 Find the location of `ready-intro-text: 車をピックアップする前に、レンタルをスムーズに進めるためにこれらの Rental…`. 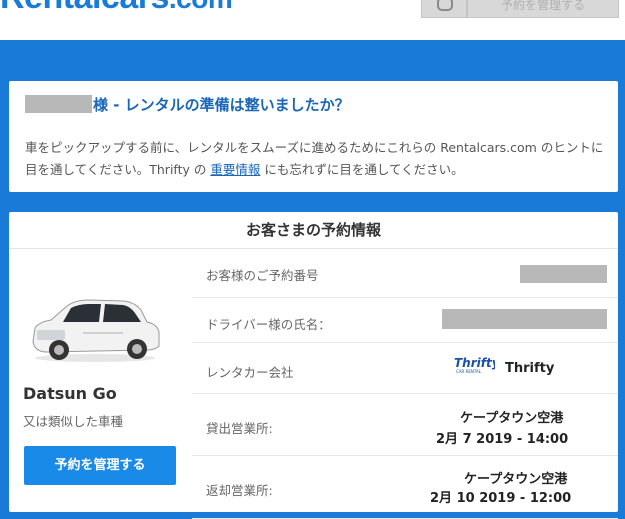

ready-intro-text: 車をピックアップする前に、レンタルをスムーズに進めるためにこれらの Rental… is located at coordinates (314, 158).